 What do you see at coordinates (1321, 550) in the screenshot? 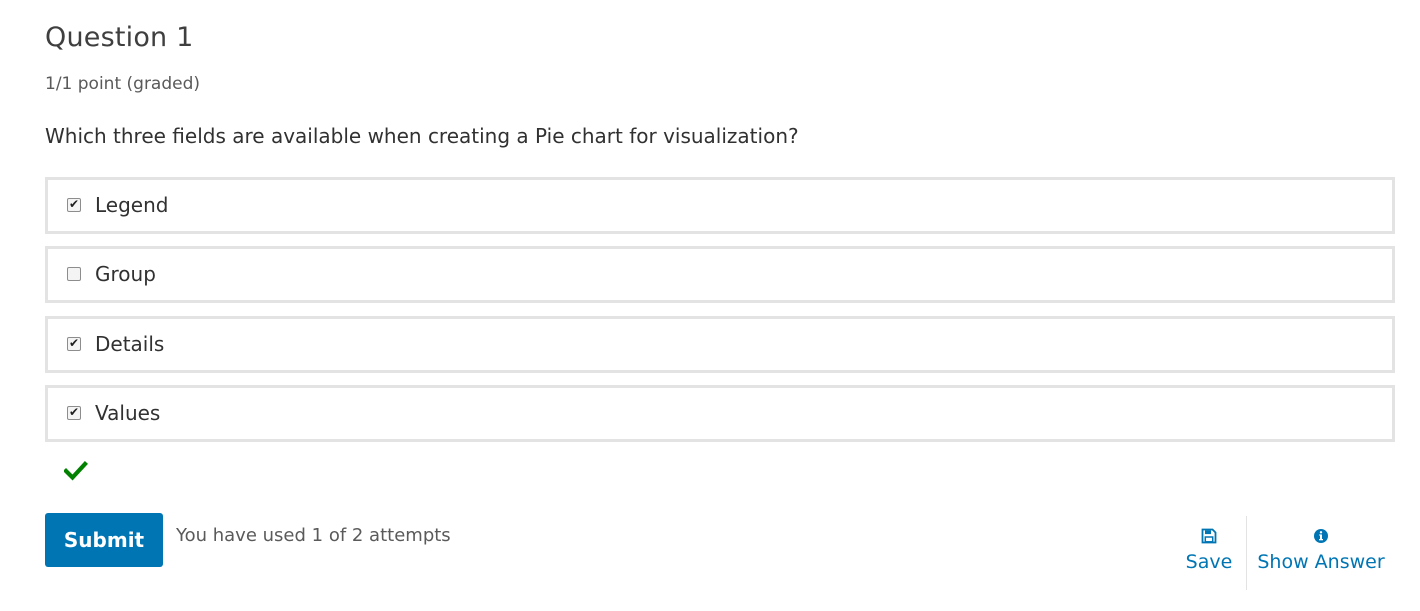
I see `show-answer-button: Show Answer` at bounding box center [1321, 550].